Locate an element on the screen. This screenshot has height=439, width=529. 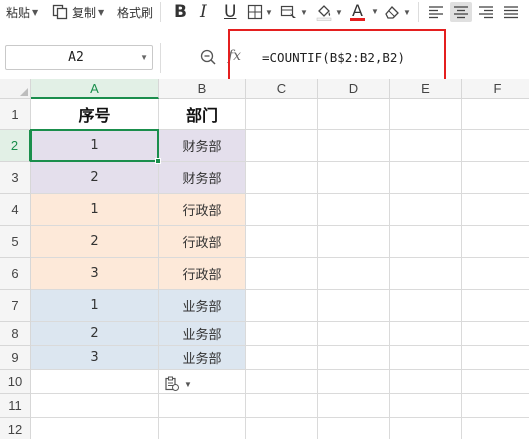
cell-b12 is located at coordinates (202, 428).